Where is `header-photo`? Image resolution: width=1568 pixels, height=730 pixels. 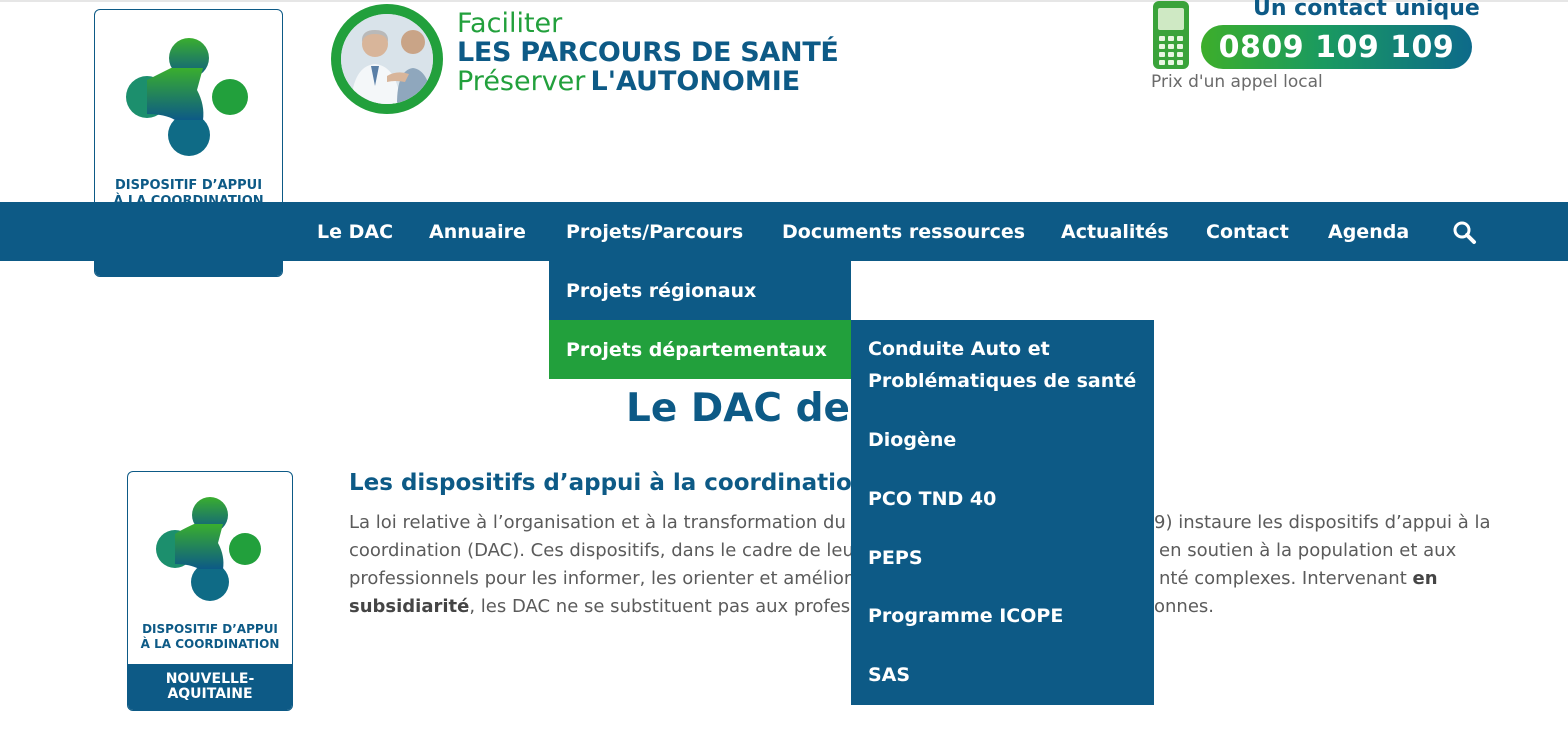 header-photo is located at coordinates (387, 59).